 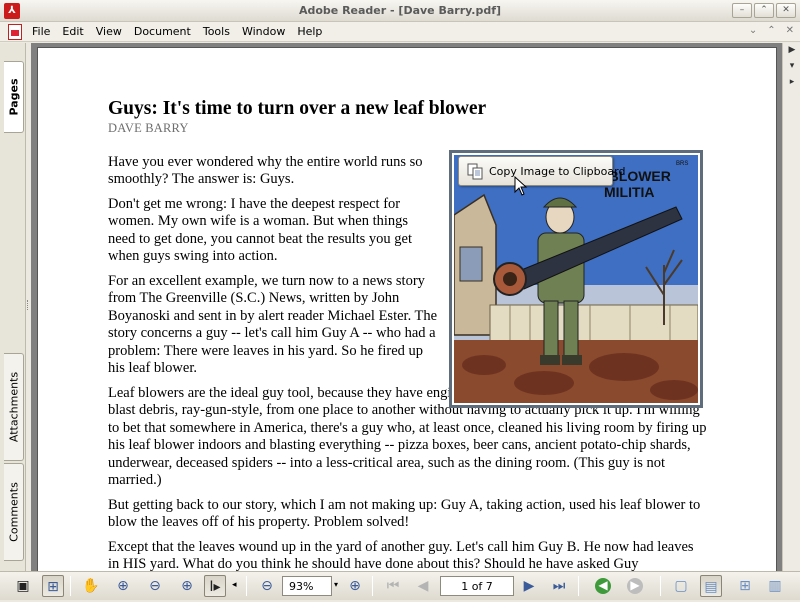 I want to click on window-title: Adobe Reader - [Dave Barry.pdf], so click(x=400, y=10).